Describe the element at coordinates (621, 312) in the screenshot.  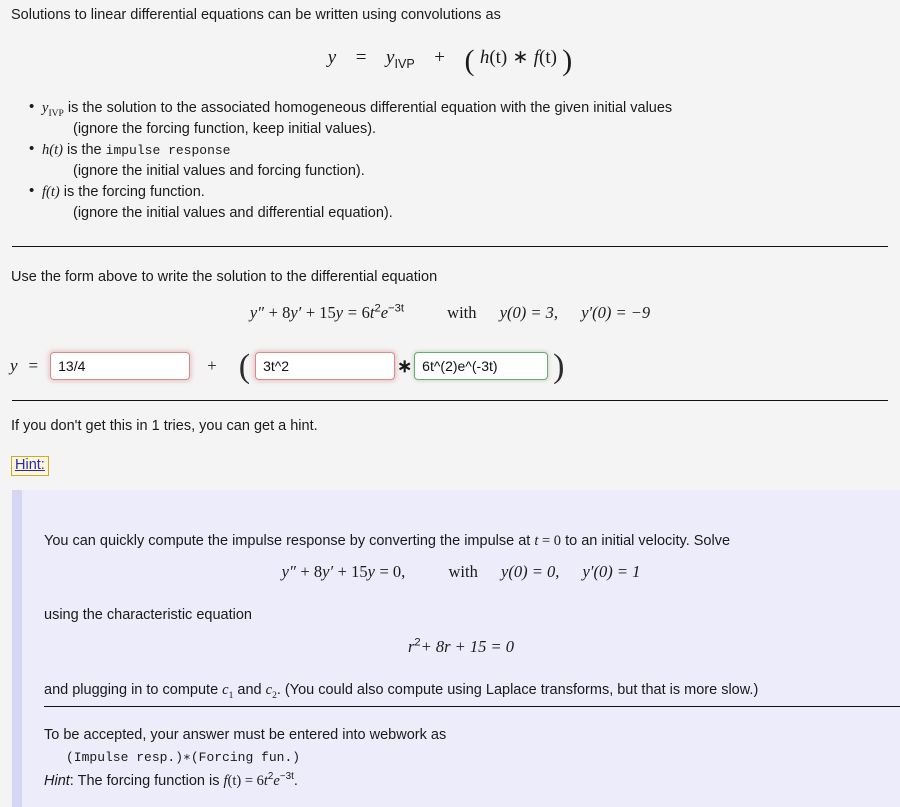
I see `ode-initial-condition-2: (0) = −9` at that location.